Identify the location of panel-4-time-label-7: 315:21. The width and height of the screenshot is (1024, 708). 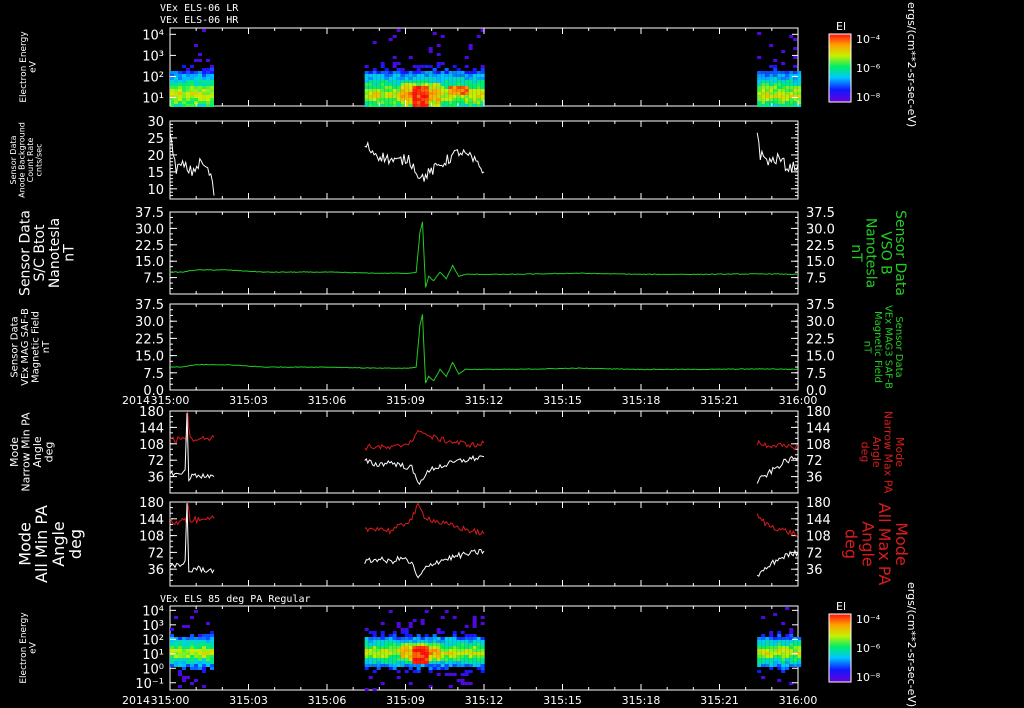
(719, 400).